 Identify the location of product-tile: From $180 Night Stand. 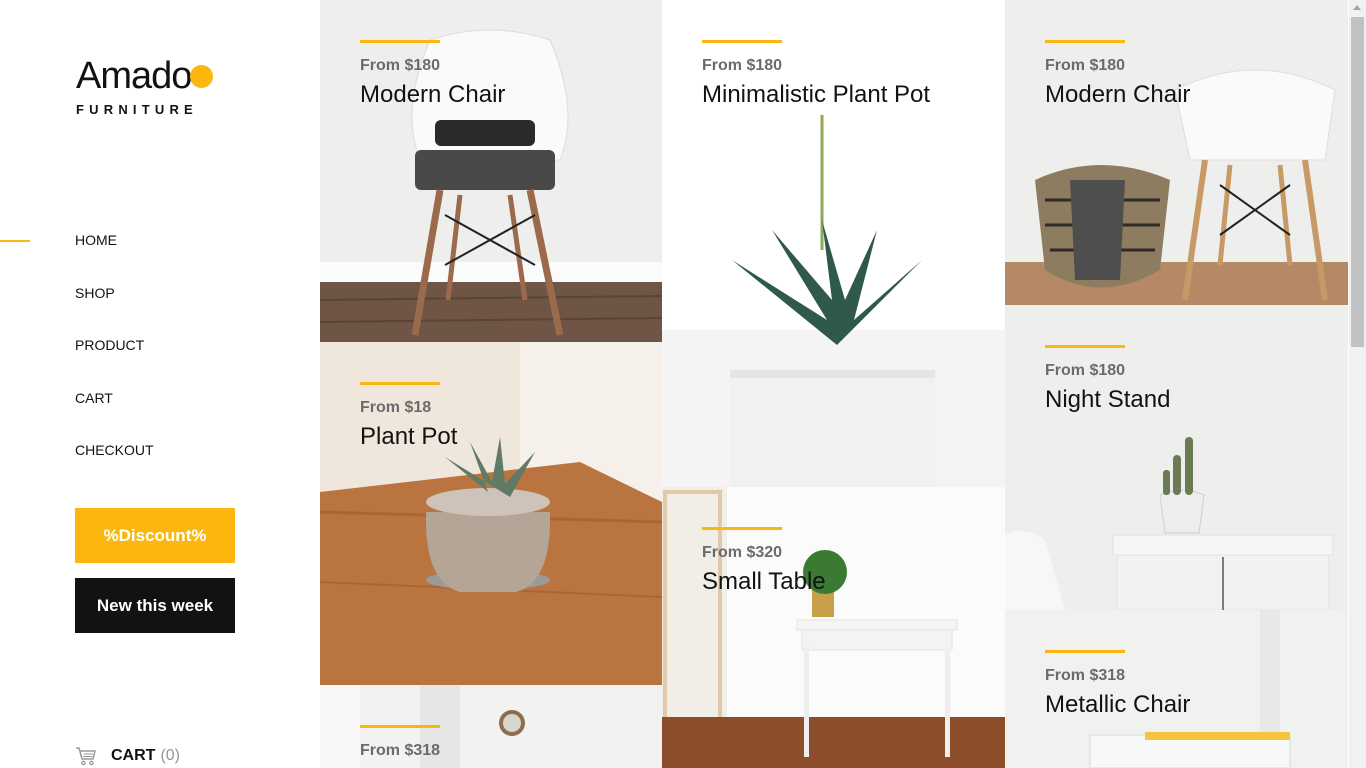
(1176, 457).